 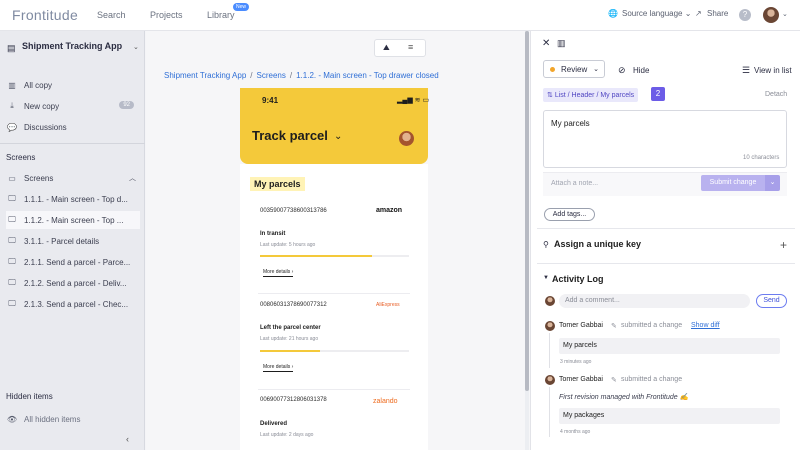 I want to click on parcel-status: Left the parcel center, so click(x=290, y=328).